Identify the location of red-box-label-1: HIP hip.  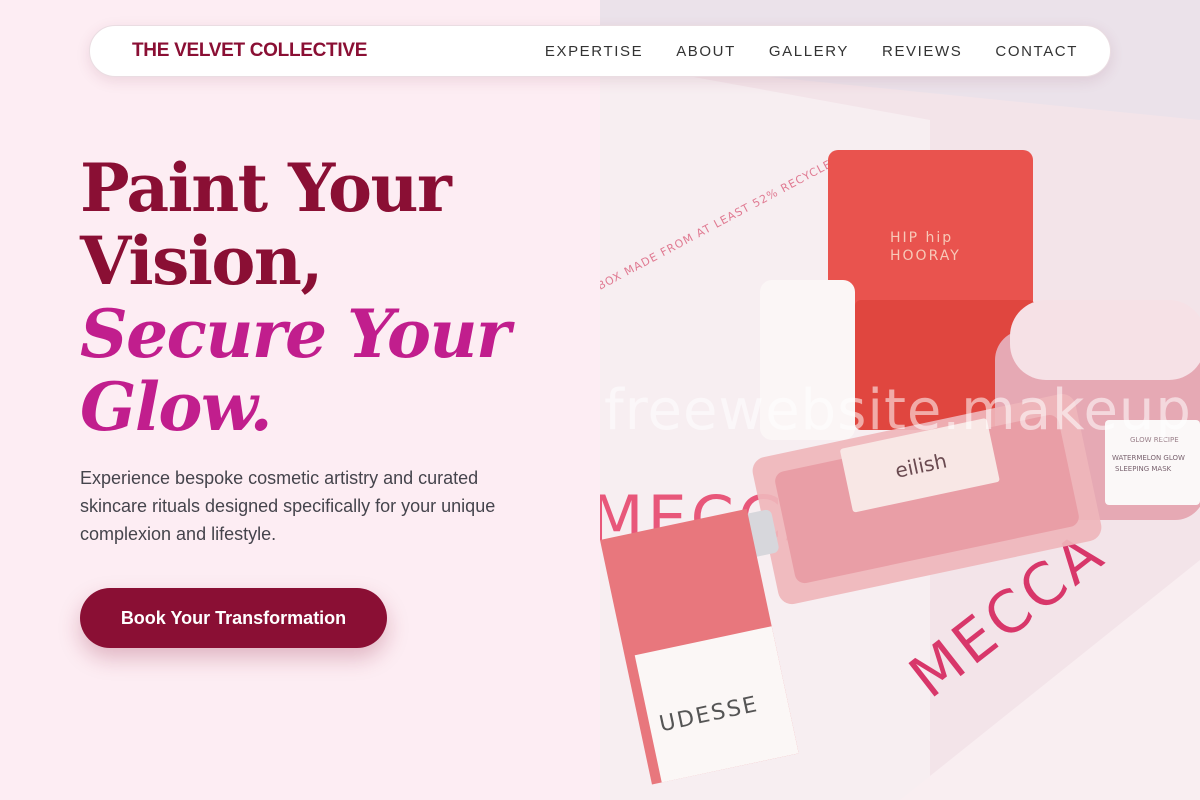
(921, 238).